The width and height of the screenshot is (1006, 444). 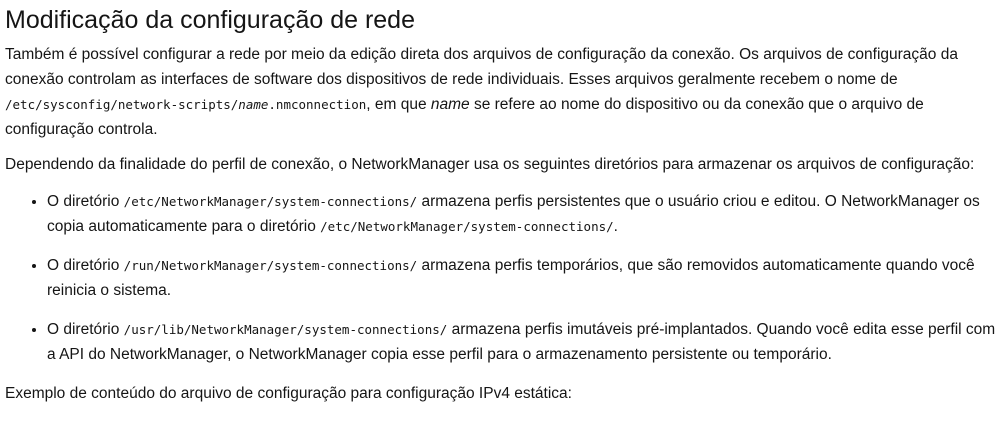 I want to click on page-title: Modificação da configuração de rede, so click(x=210, y=20).